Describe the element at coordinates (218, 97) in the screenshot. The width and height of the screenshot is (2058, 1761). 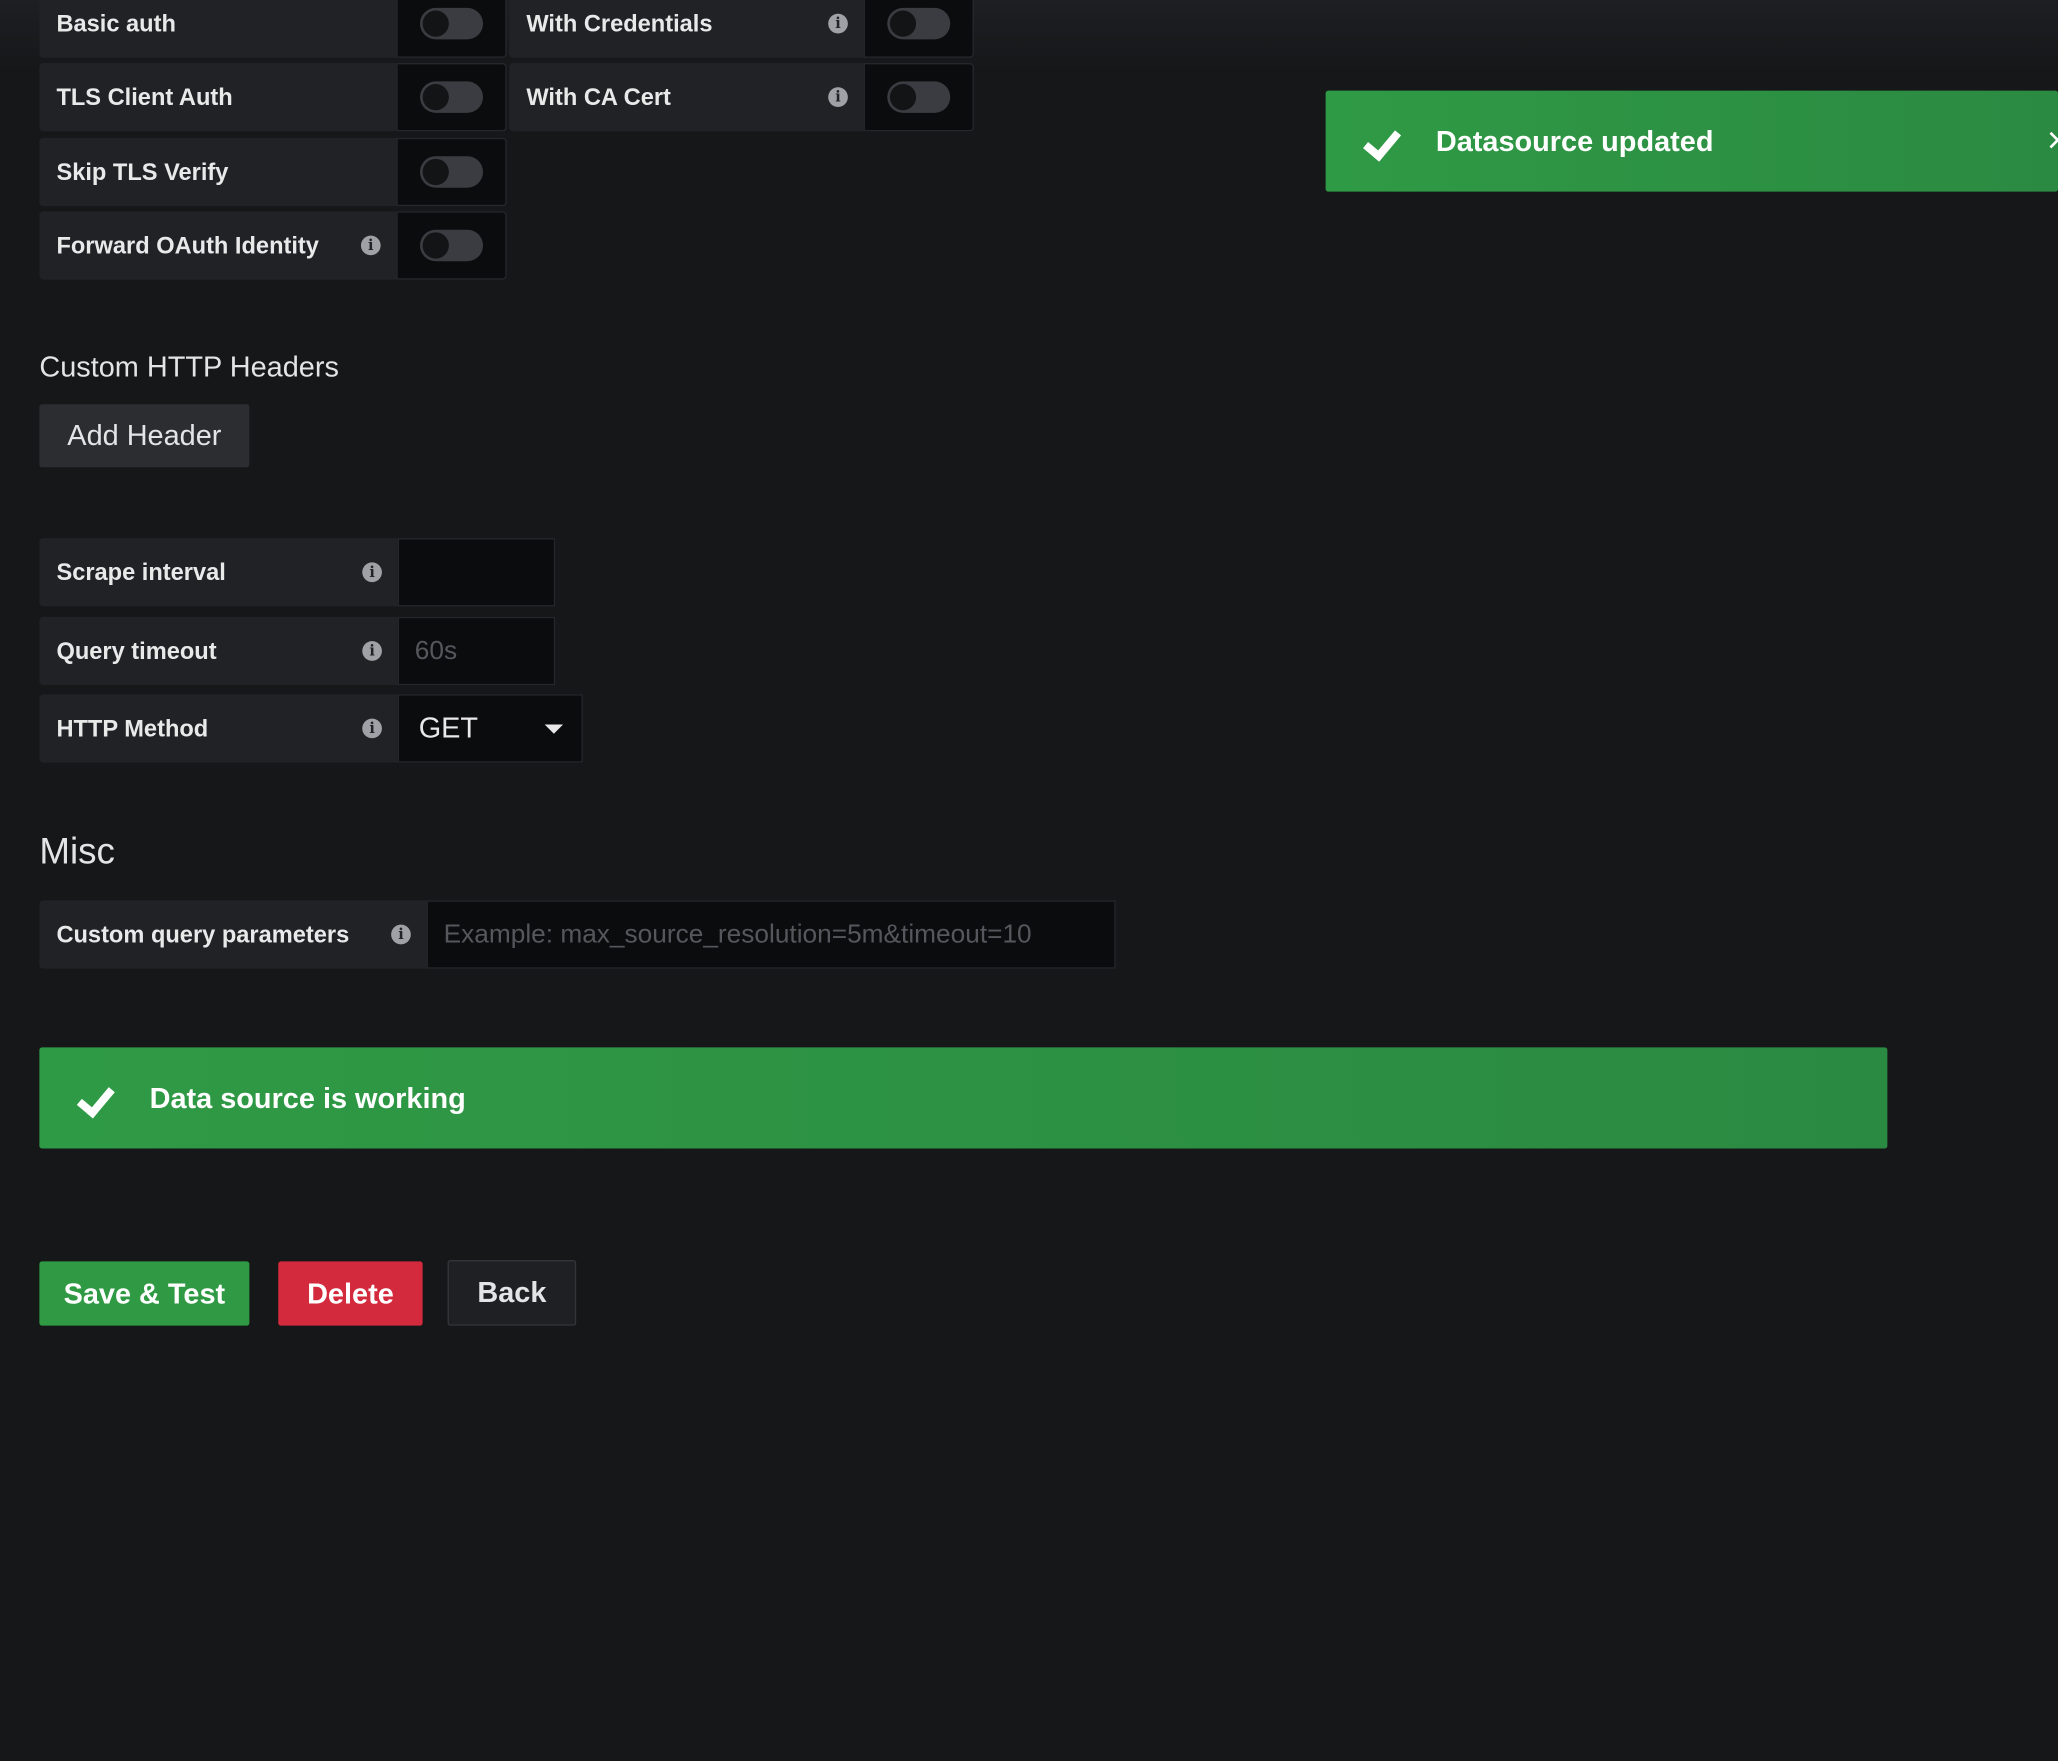
I see `tls-client-auth-label: TLS Client Auth` at that location.